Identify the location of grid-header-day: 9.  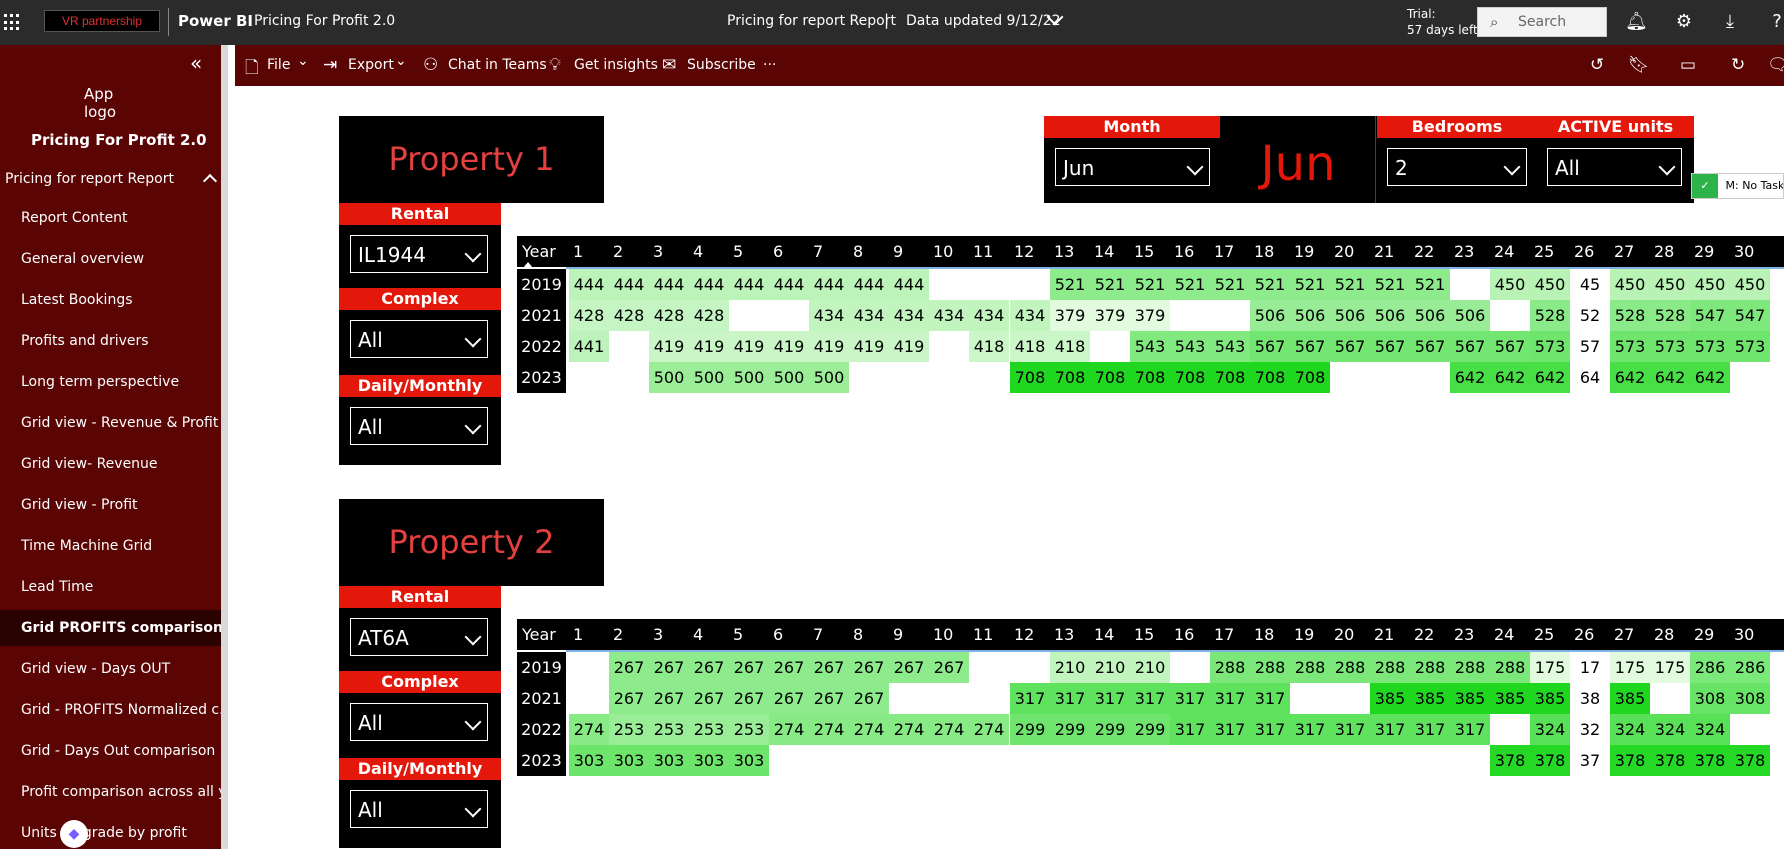
(909, 634).